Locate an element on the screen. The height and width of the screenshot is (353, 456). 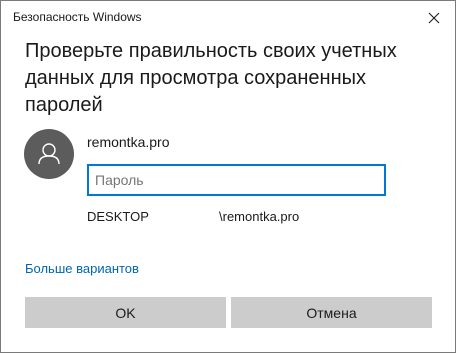
cancel-button: Отмена is located at coordinates (331, 312).